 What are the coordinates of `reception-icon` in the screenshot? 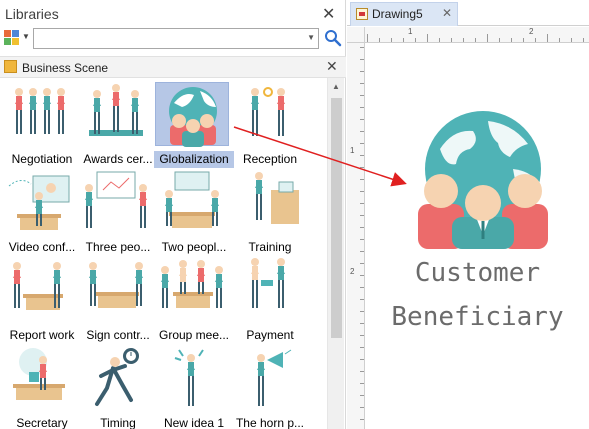 It's located at (268, 114).